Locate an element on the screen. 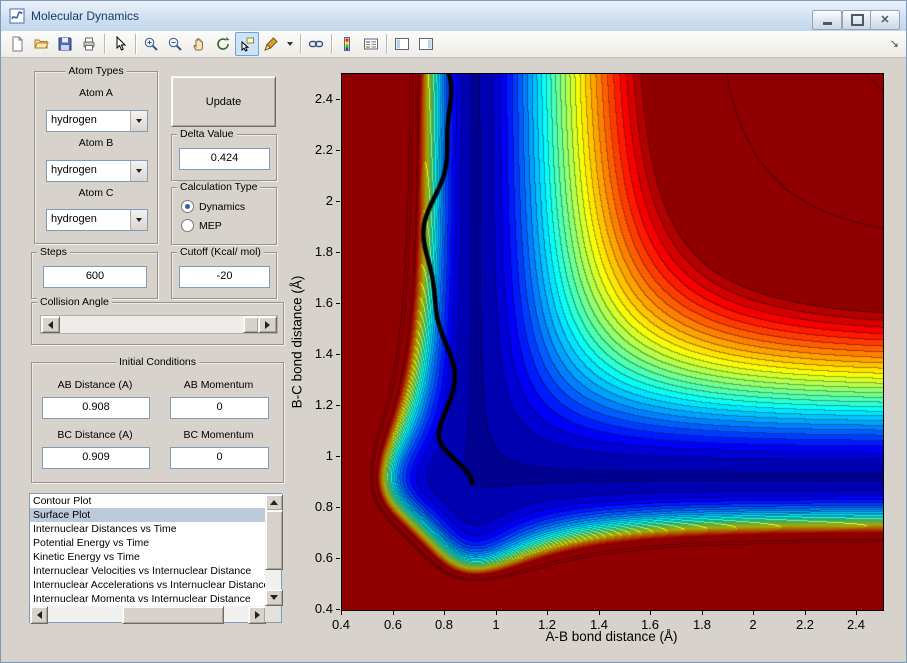 This screenshot has width=907, height=663. close-button: ✕ is located at coordinates (885, 20).